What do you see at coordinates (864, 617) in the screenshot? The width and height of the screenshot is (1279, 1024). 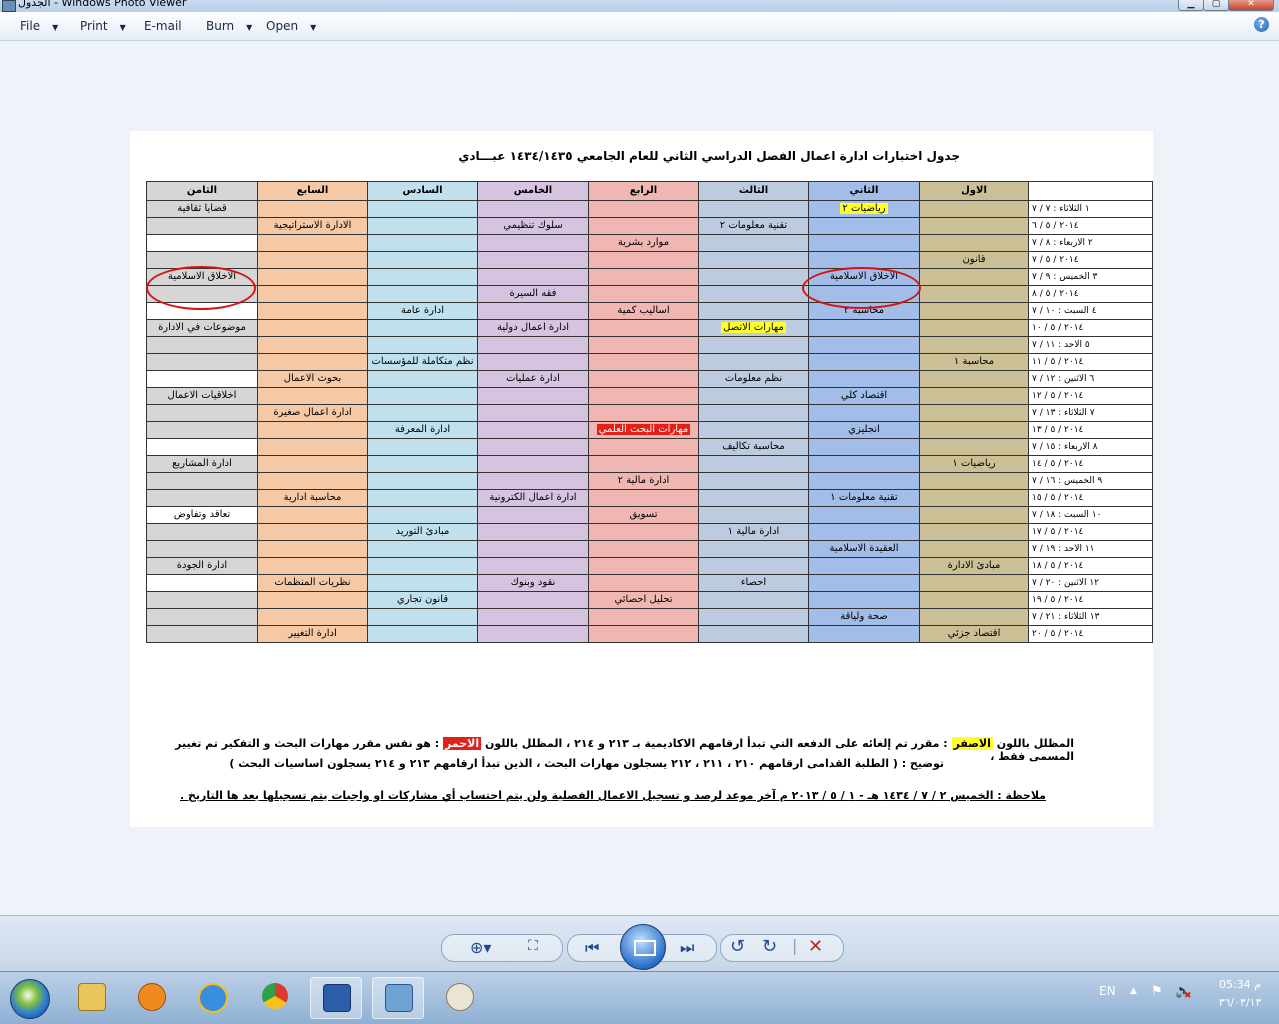 I see `schedule-cell: صحة ولياقة` at bounding box center [864, 617].